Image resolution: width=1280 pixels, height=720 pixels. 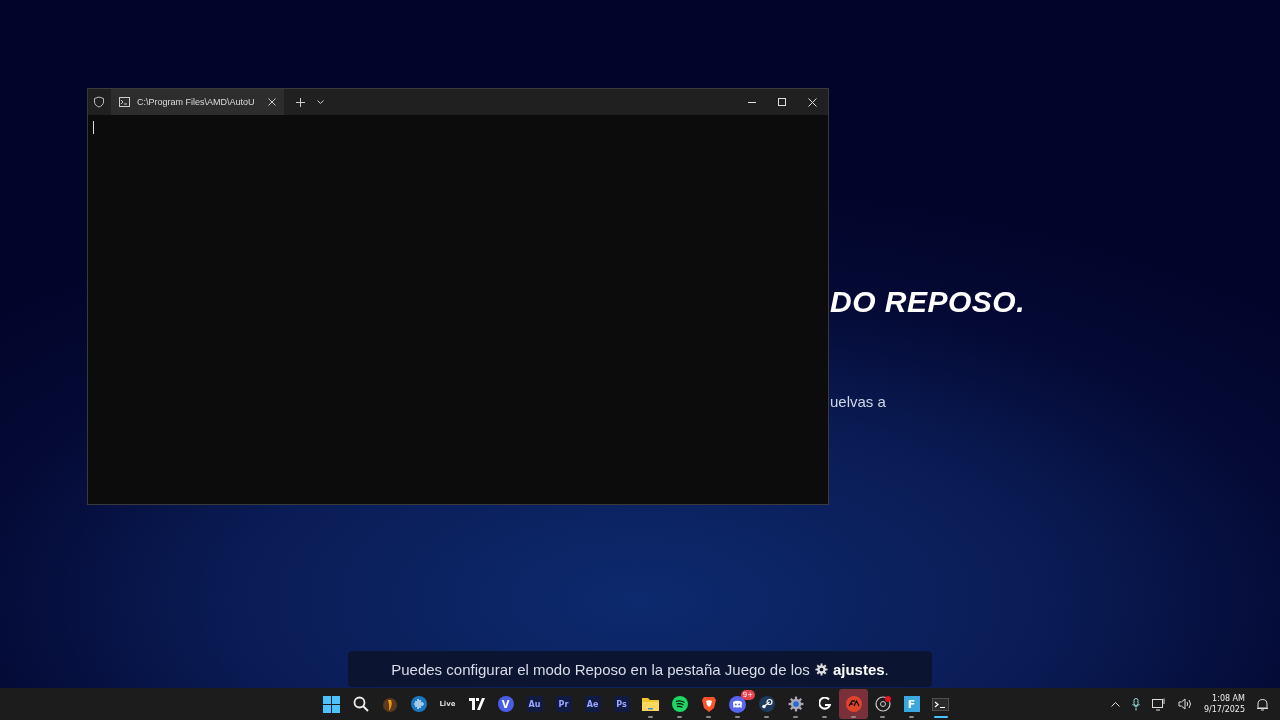 What do you see at coordinates (360, 704) in the screenshot?
I see `search-icon` at bounding box center [360, 704].